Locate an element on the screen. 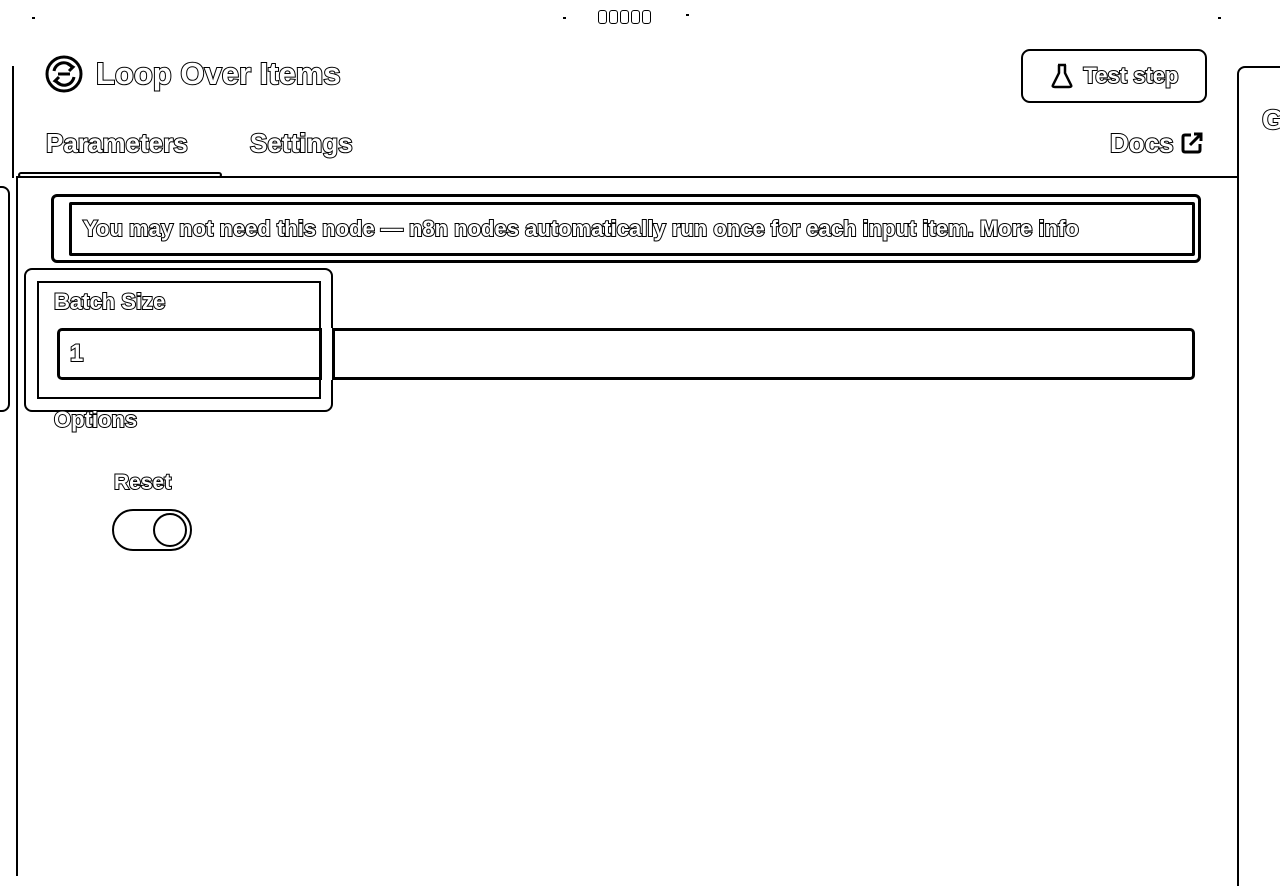 This screenshot has height=886, width=1280. panel-drag-handle is located at coordinates (624, 17).